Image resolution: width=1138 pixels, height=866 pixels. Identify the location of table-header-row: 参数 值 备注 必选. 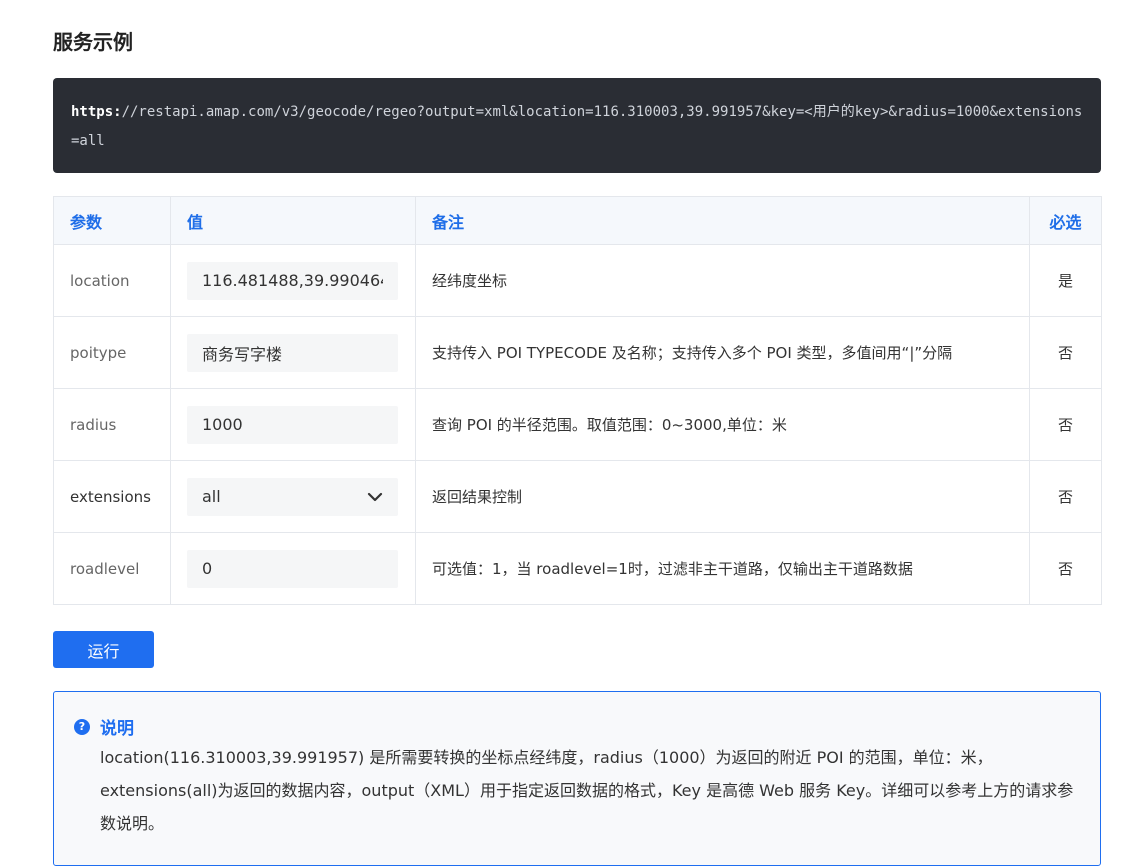
(577, 220).